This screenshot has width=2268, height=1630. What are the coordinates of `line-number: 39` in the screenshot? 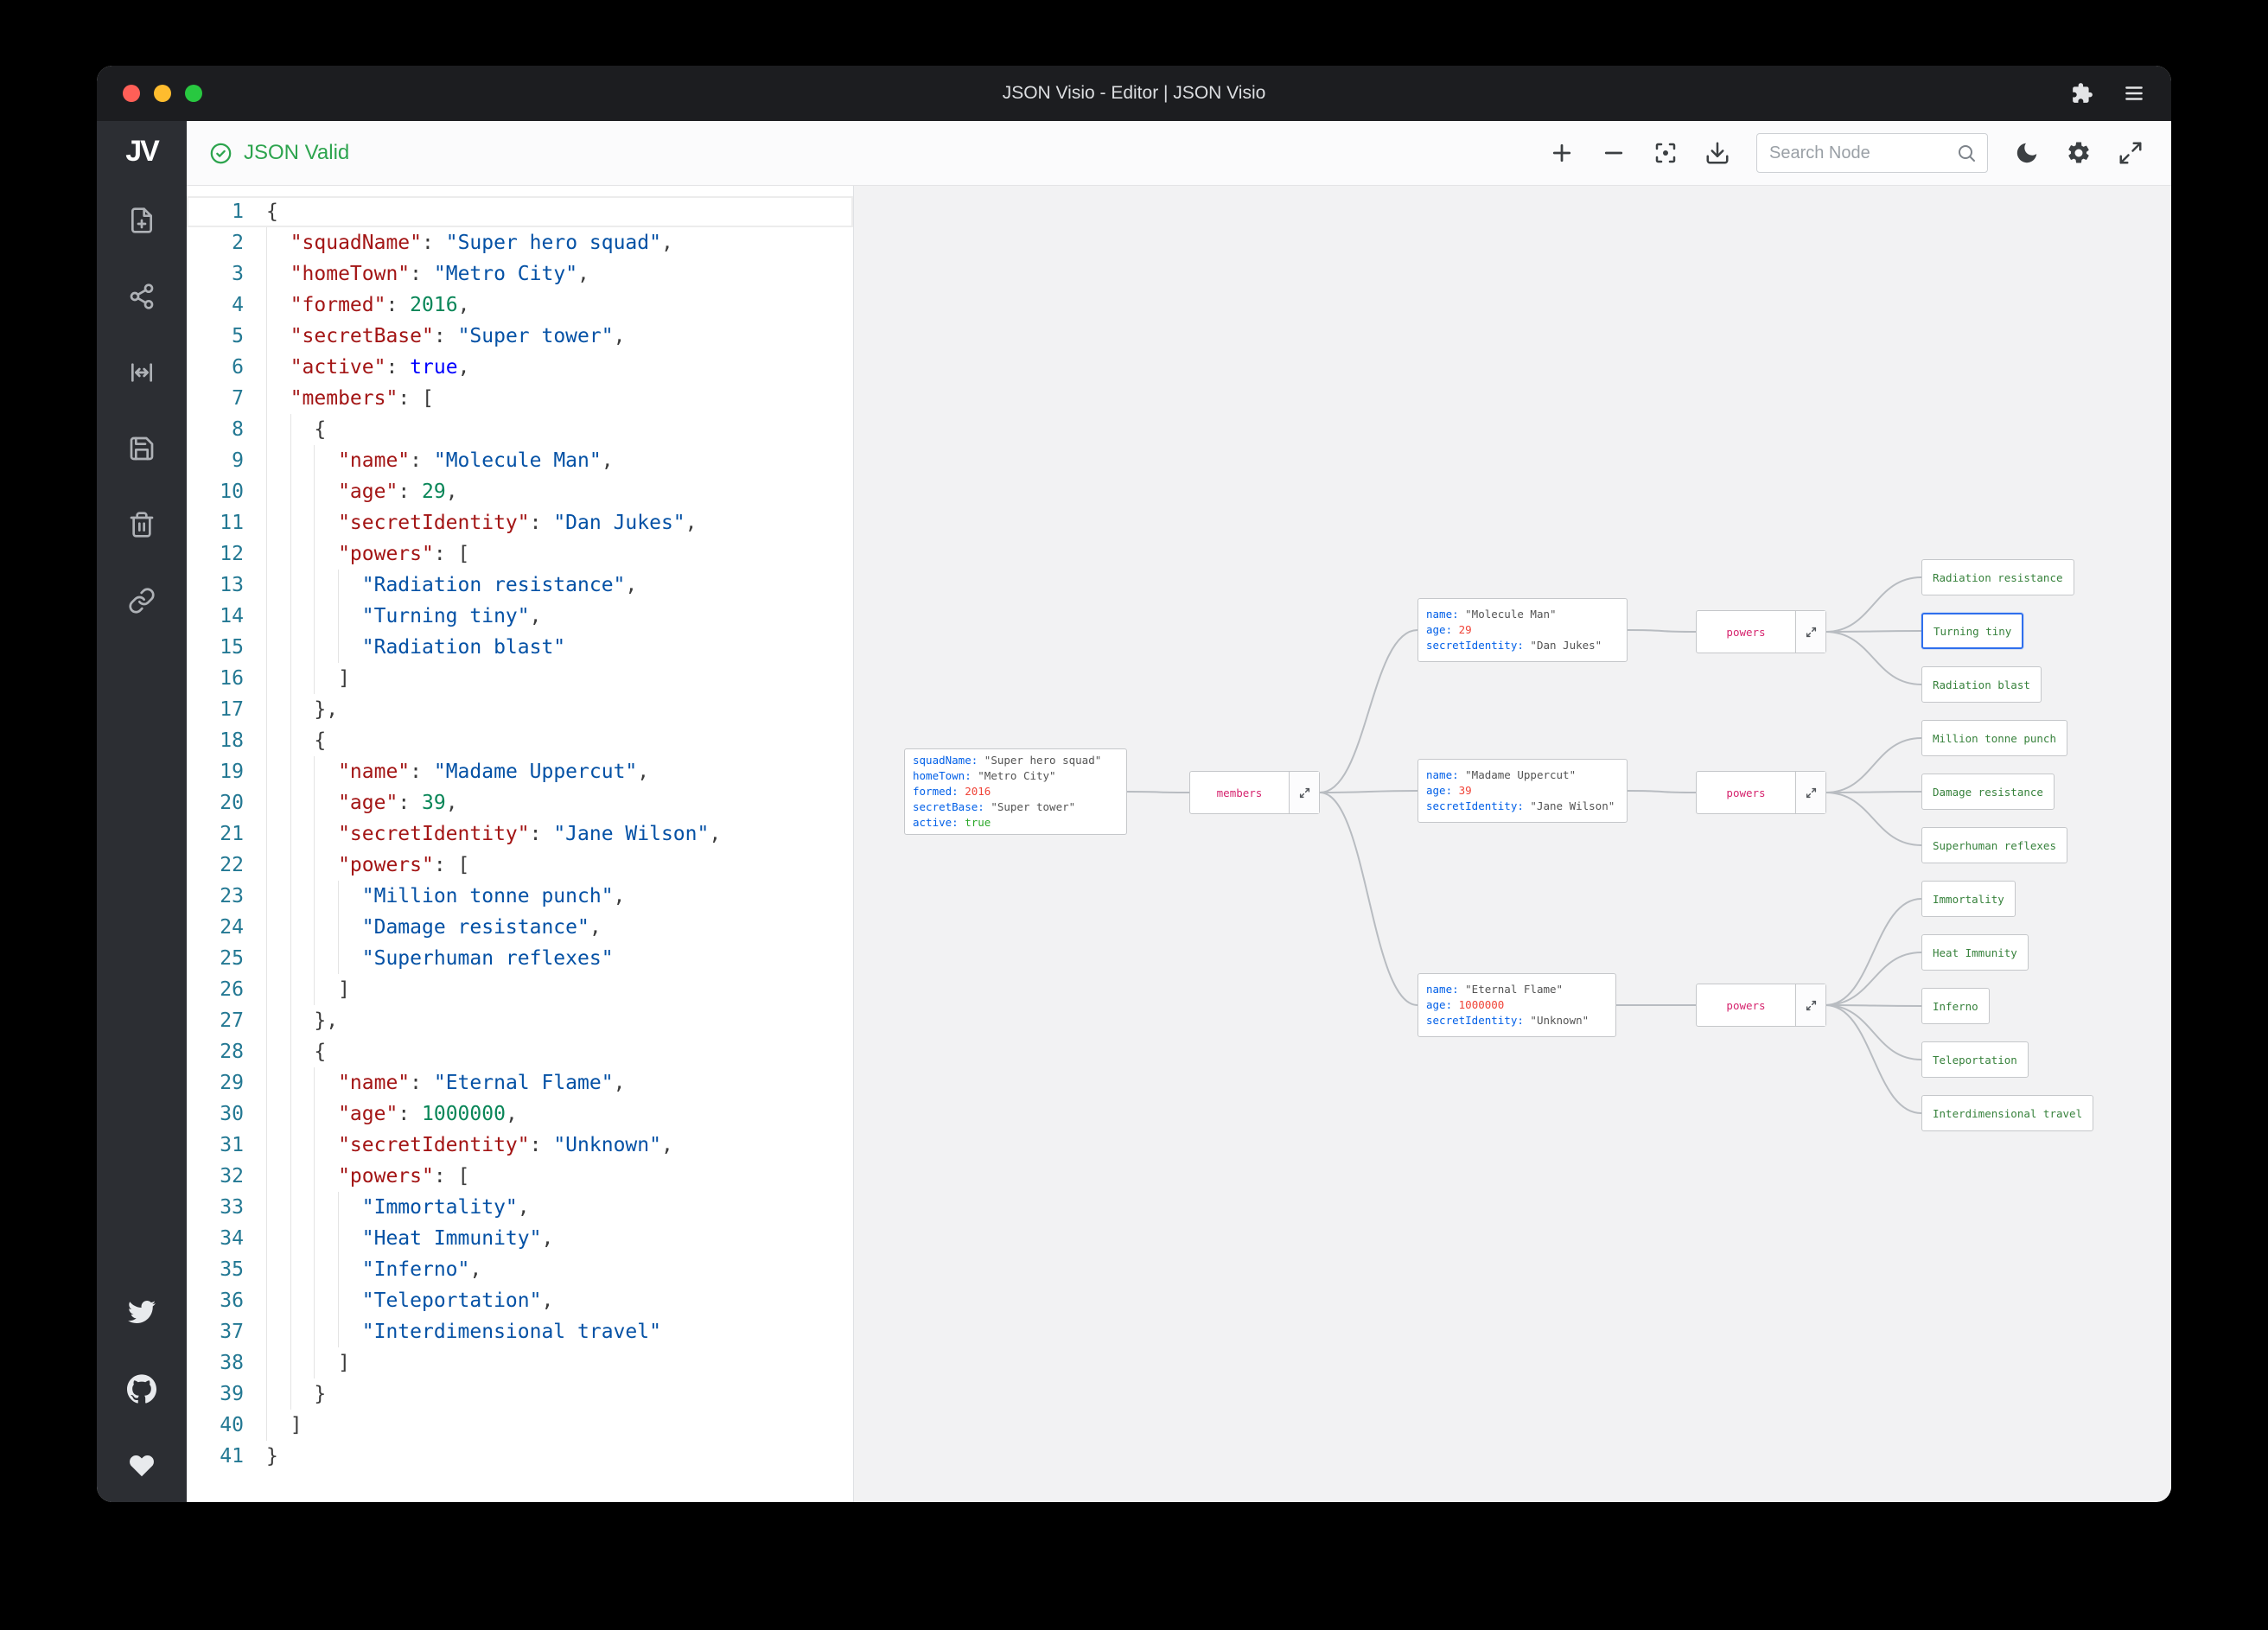 It's located at (215, 1394).